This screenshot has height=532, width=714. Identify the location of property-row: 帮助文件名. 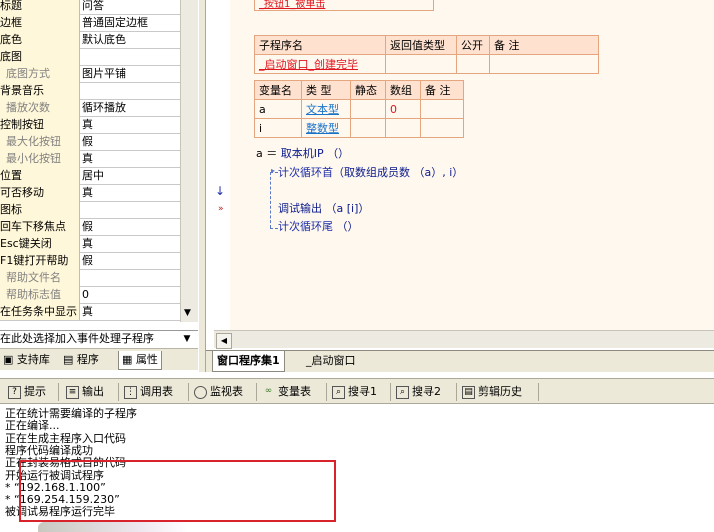
(90, 278).